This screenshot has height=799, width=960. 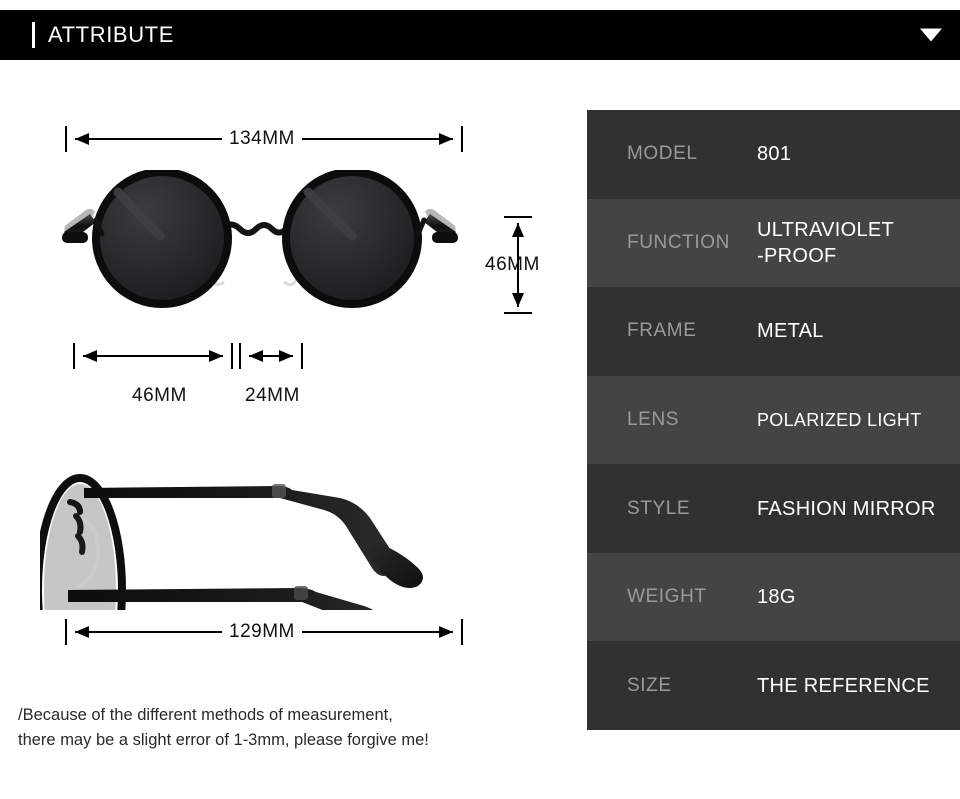 I want to click on sunglasses-side-view, so click(x=231, y=542).